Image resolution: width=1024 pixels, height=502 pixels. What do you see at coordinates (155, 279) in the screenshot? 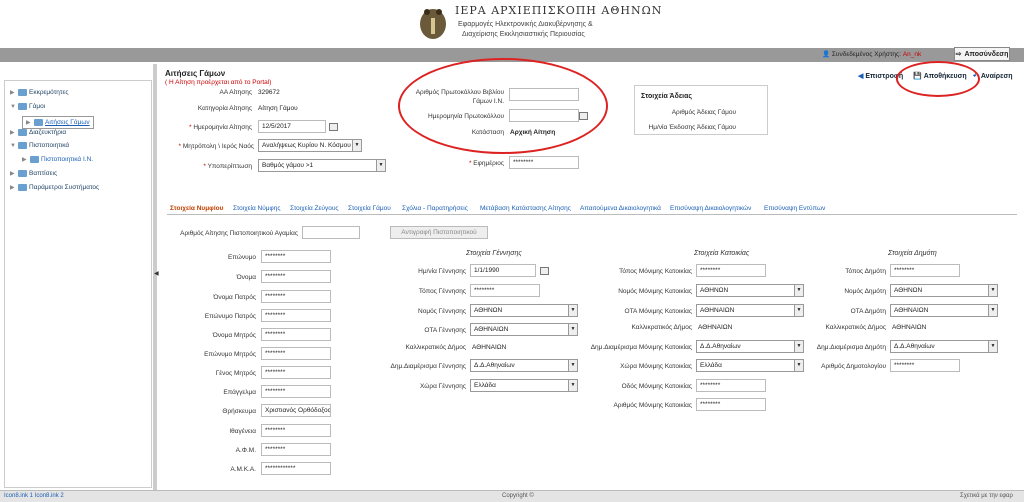
I see `panel-splitter` at bounding box center [155, 279].